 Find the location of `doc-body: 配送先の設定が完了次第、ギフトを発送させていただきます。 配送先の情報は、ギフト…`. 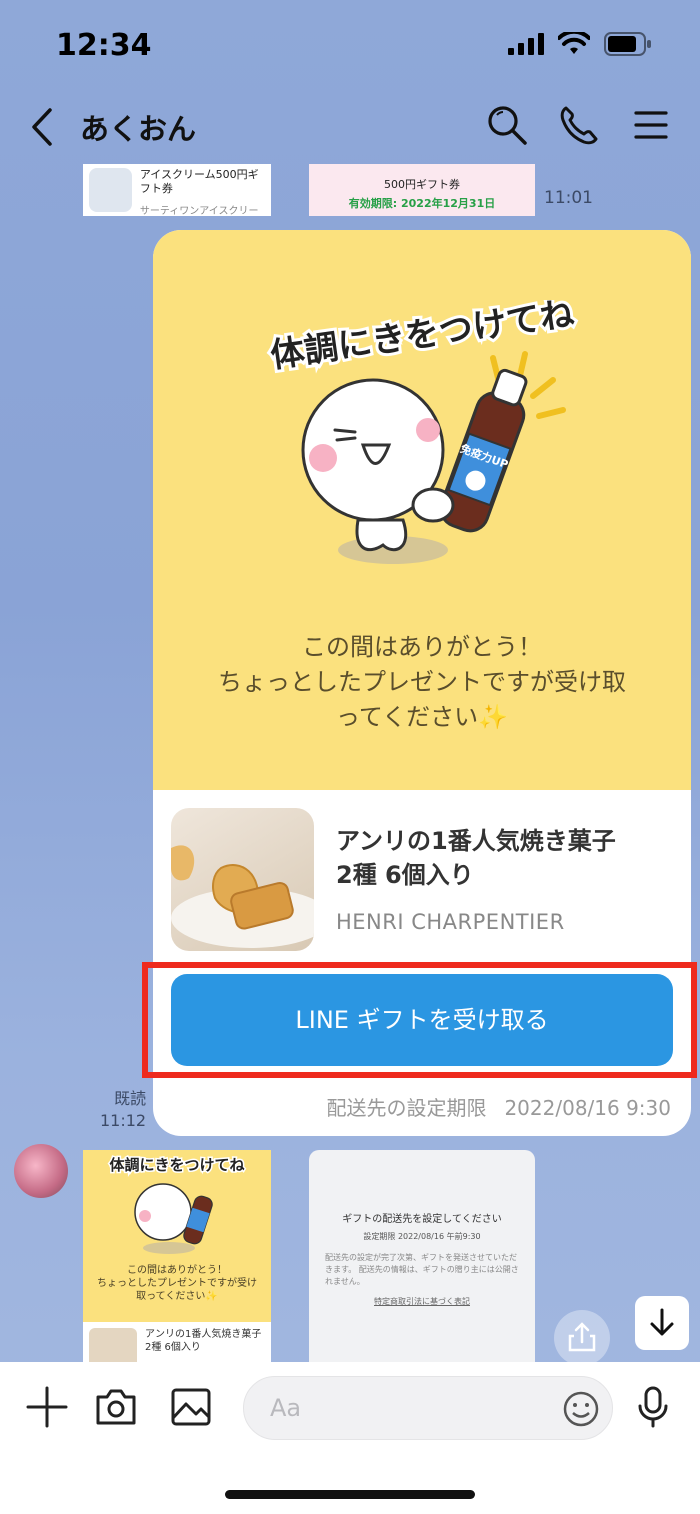

doc-body: 配送先の設定が完了次第、ギフトを発送させていただきます。 配送先の情報は、ギフト… is located at coordinates (422, 1269).